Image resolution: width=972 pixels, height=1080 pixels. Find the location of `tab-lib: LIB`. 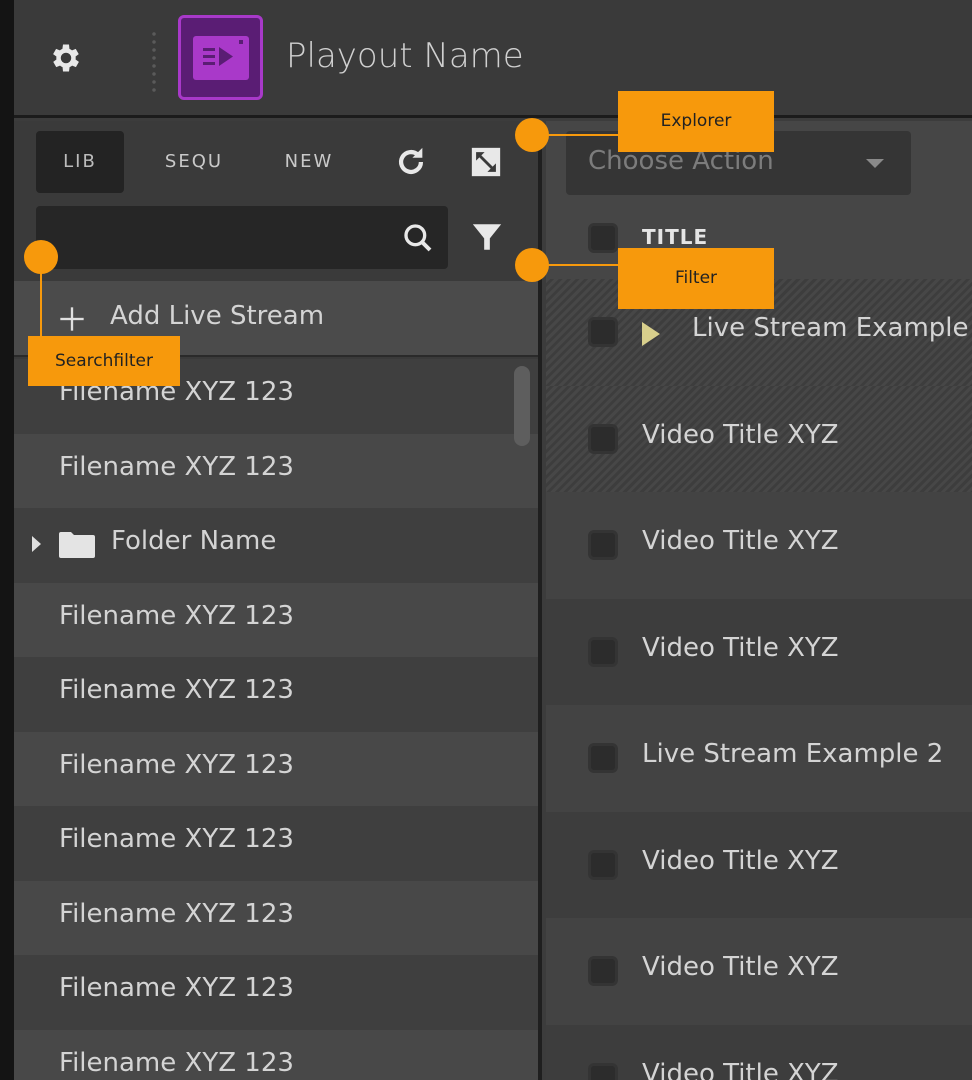

tab-lib: LIB is located at coordinates (80, 162).